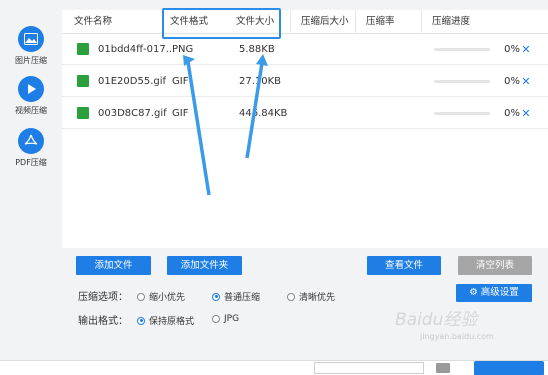 The width and height of the screenshot is (548, 375). I want to click on add-file-button: 添加文件, so click(113, 265).